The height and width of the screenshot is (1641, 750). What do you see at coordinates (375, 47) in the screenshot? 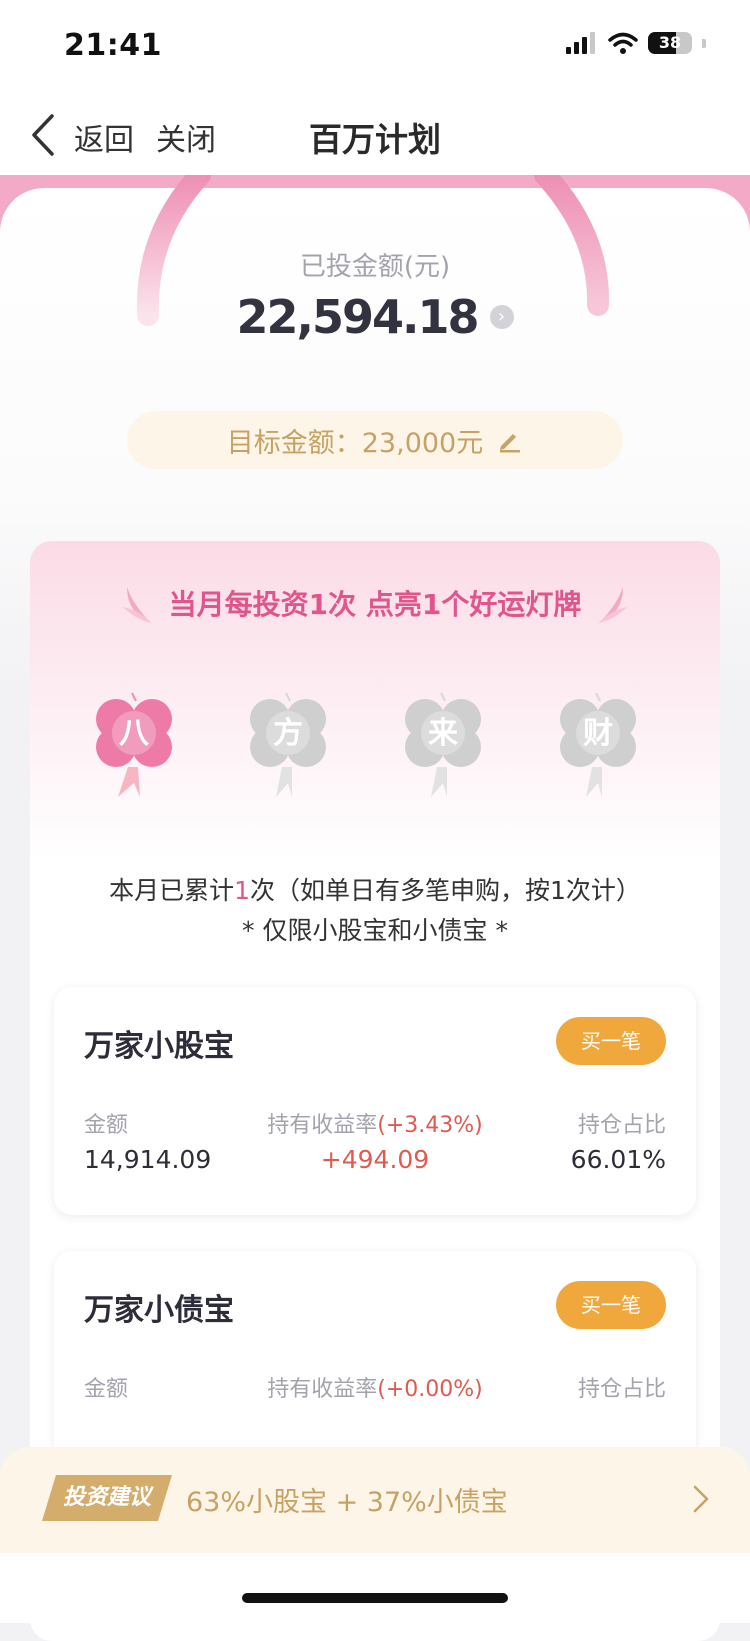
I see `status-bar: 21:41 38` at bounding box center [375, 47].